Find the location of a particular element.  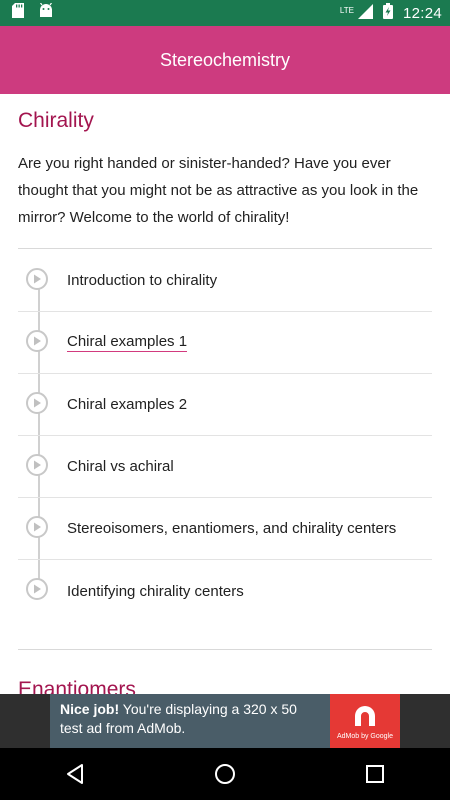

ad-headline: Nice job! is located at coordinates (90, 709).